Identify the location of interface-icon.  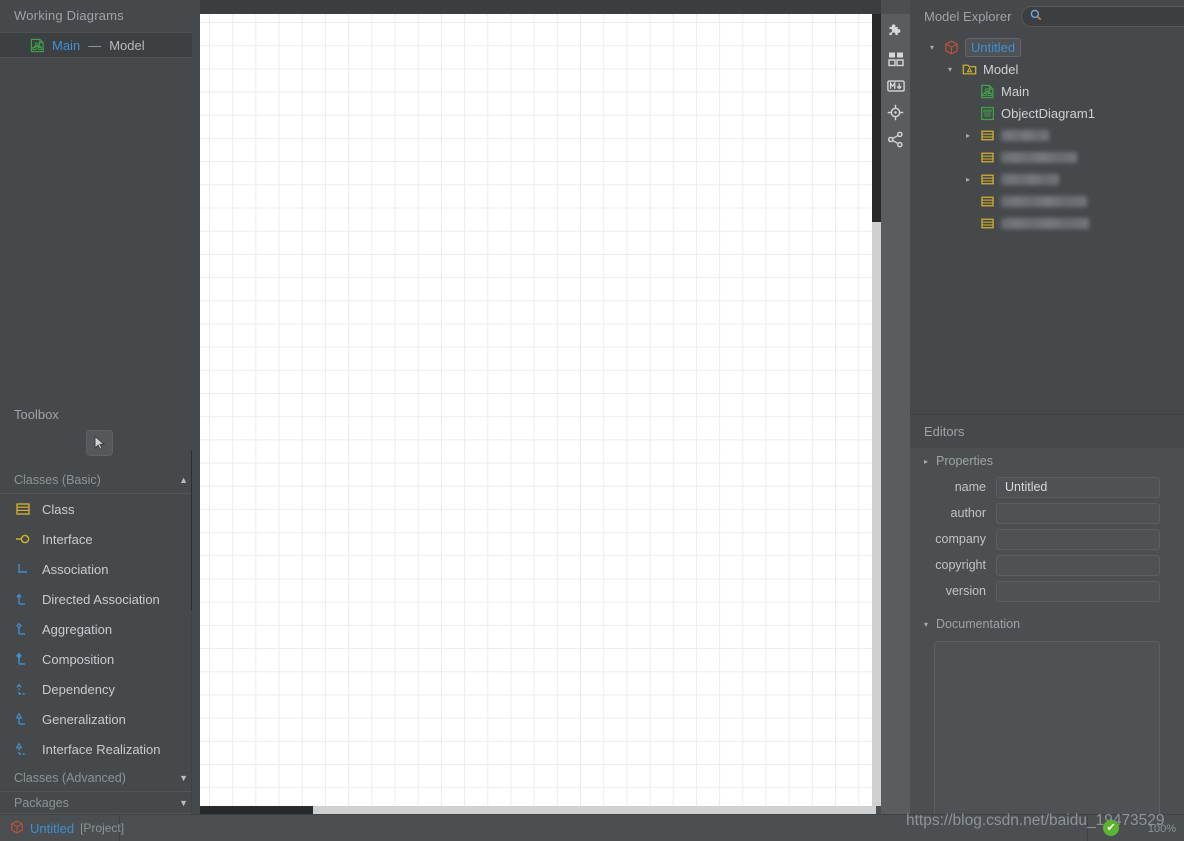
(23, 539).